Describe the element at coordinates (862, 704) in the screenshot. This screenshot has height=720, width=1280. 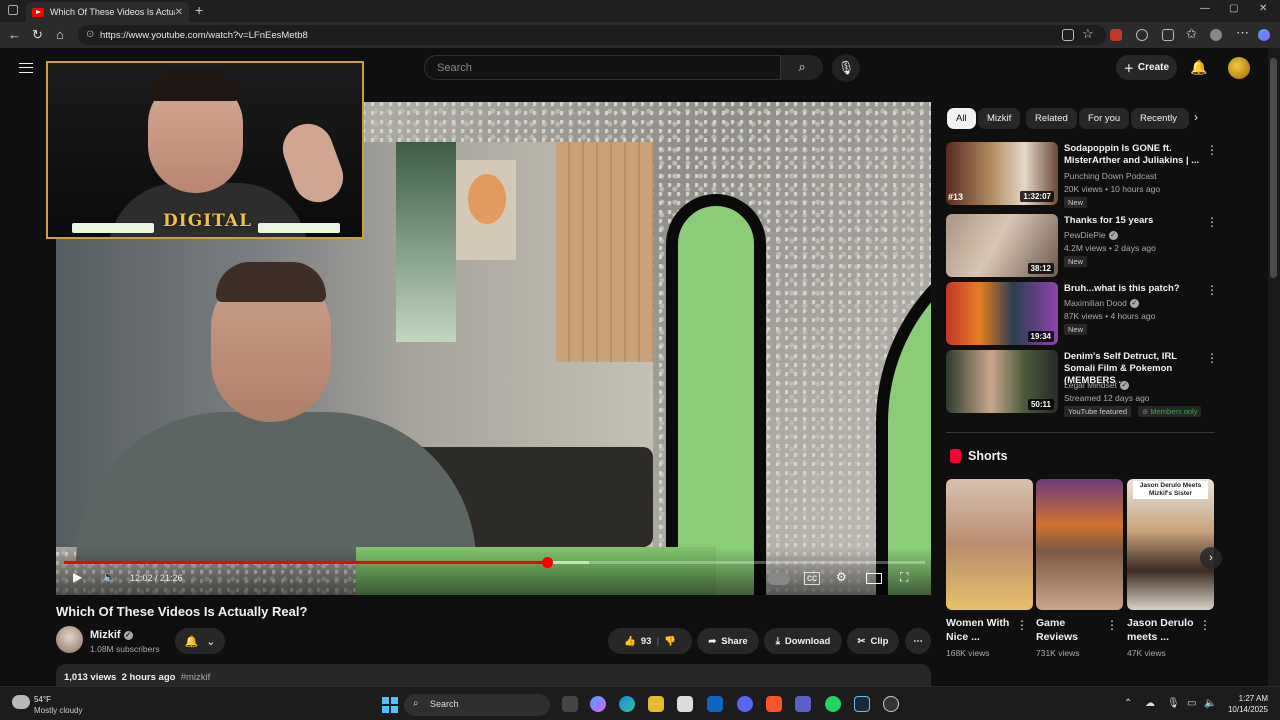
I see `steam-icon` at that location.